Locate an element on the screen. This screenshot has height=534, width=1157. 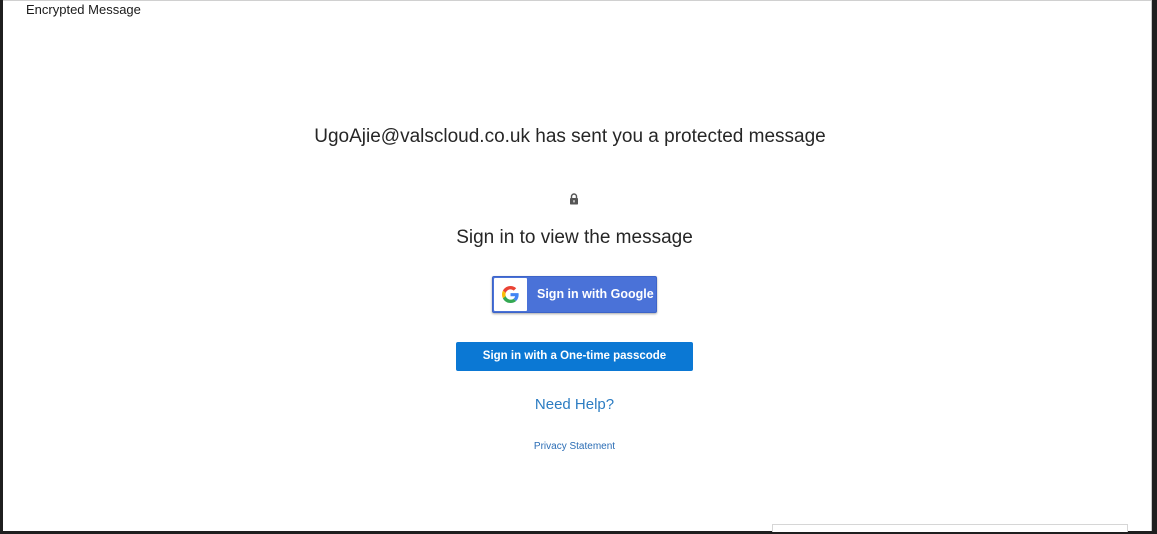
privacy-statement-link: Privacy Statement is located at coordinates (574, 446).